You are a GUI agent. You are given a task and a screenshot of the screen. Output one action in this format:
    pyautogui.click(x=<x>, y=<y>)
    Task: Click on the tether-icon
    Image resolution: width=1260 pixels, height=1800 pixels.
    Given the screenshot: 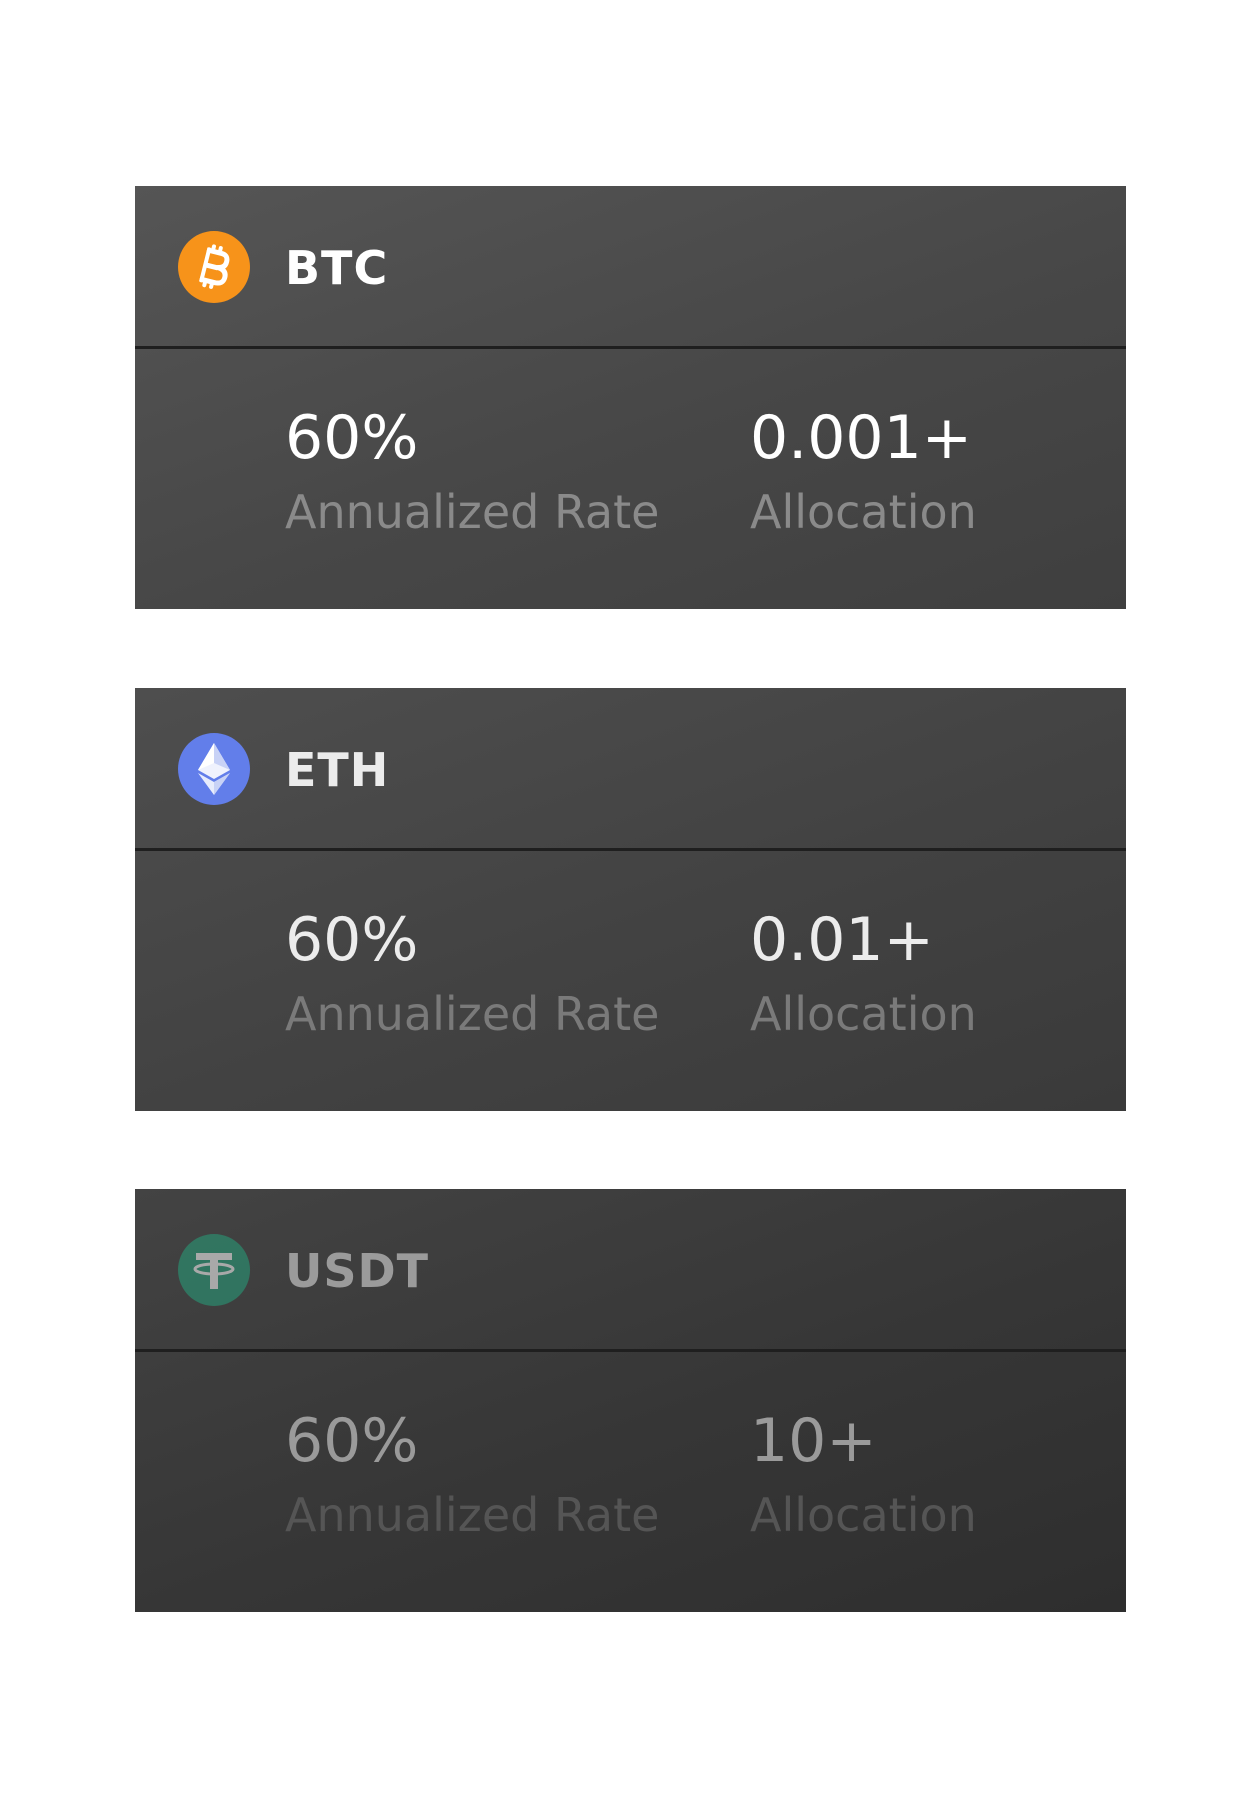 What is the action you would take?
    pyautogui.click(x=214, y=1270)
    